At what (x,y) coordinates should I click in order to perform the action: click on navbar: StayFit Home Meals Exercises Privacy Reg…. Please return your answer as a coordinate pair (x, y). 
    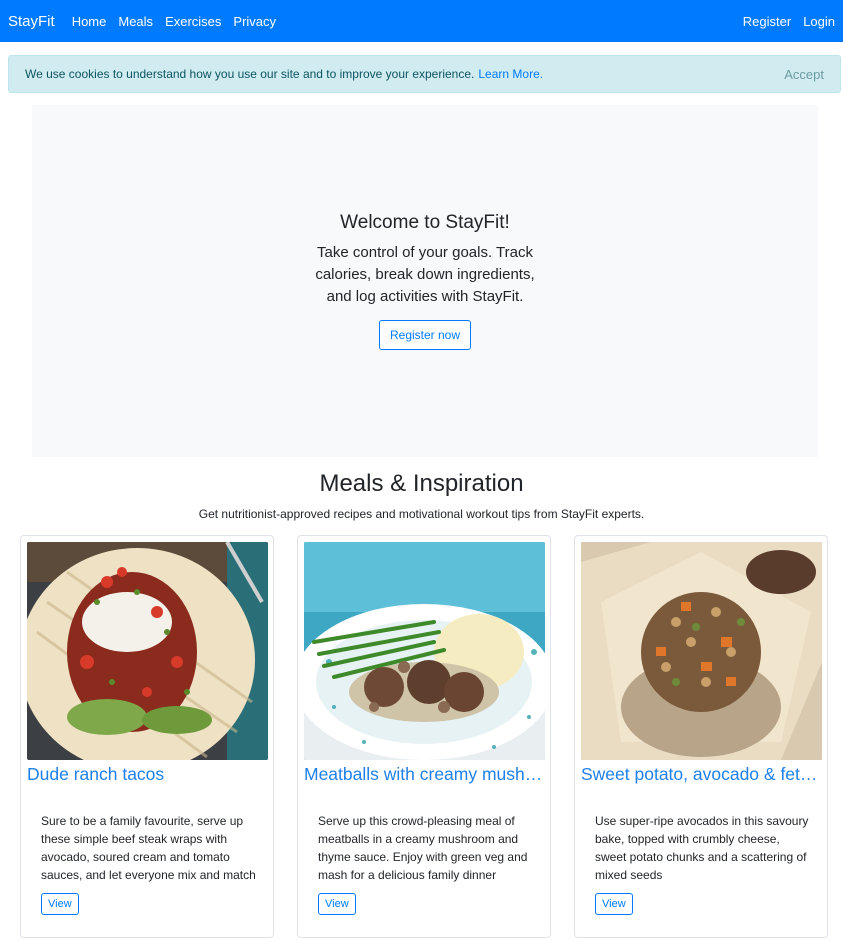
    Looking at the image, I should click on (421, 21).